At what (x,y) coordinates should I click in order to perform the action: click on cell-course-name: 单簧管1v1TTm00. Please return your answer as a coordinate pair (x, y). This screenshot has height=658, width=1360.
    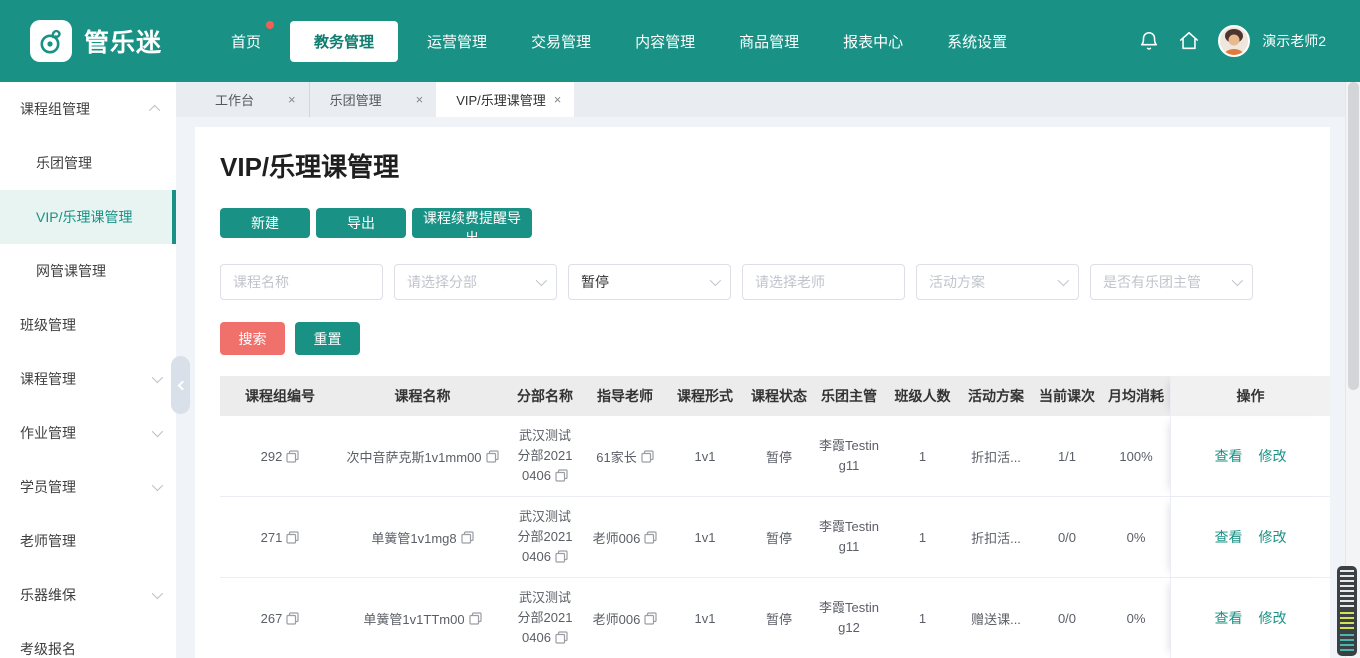
    Looking at the image, I should click on (422, 618).